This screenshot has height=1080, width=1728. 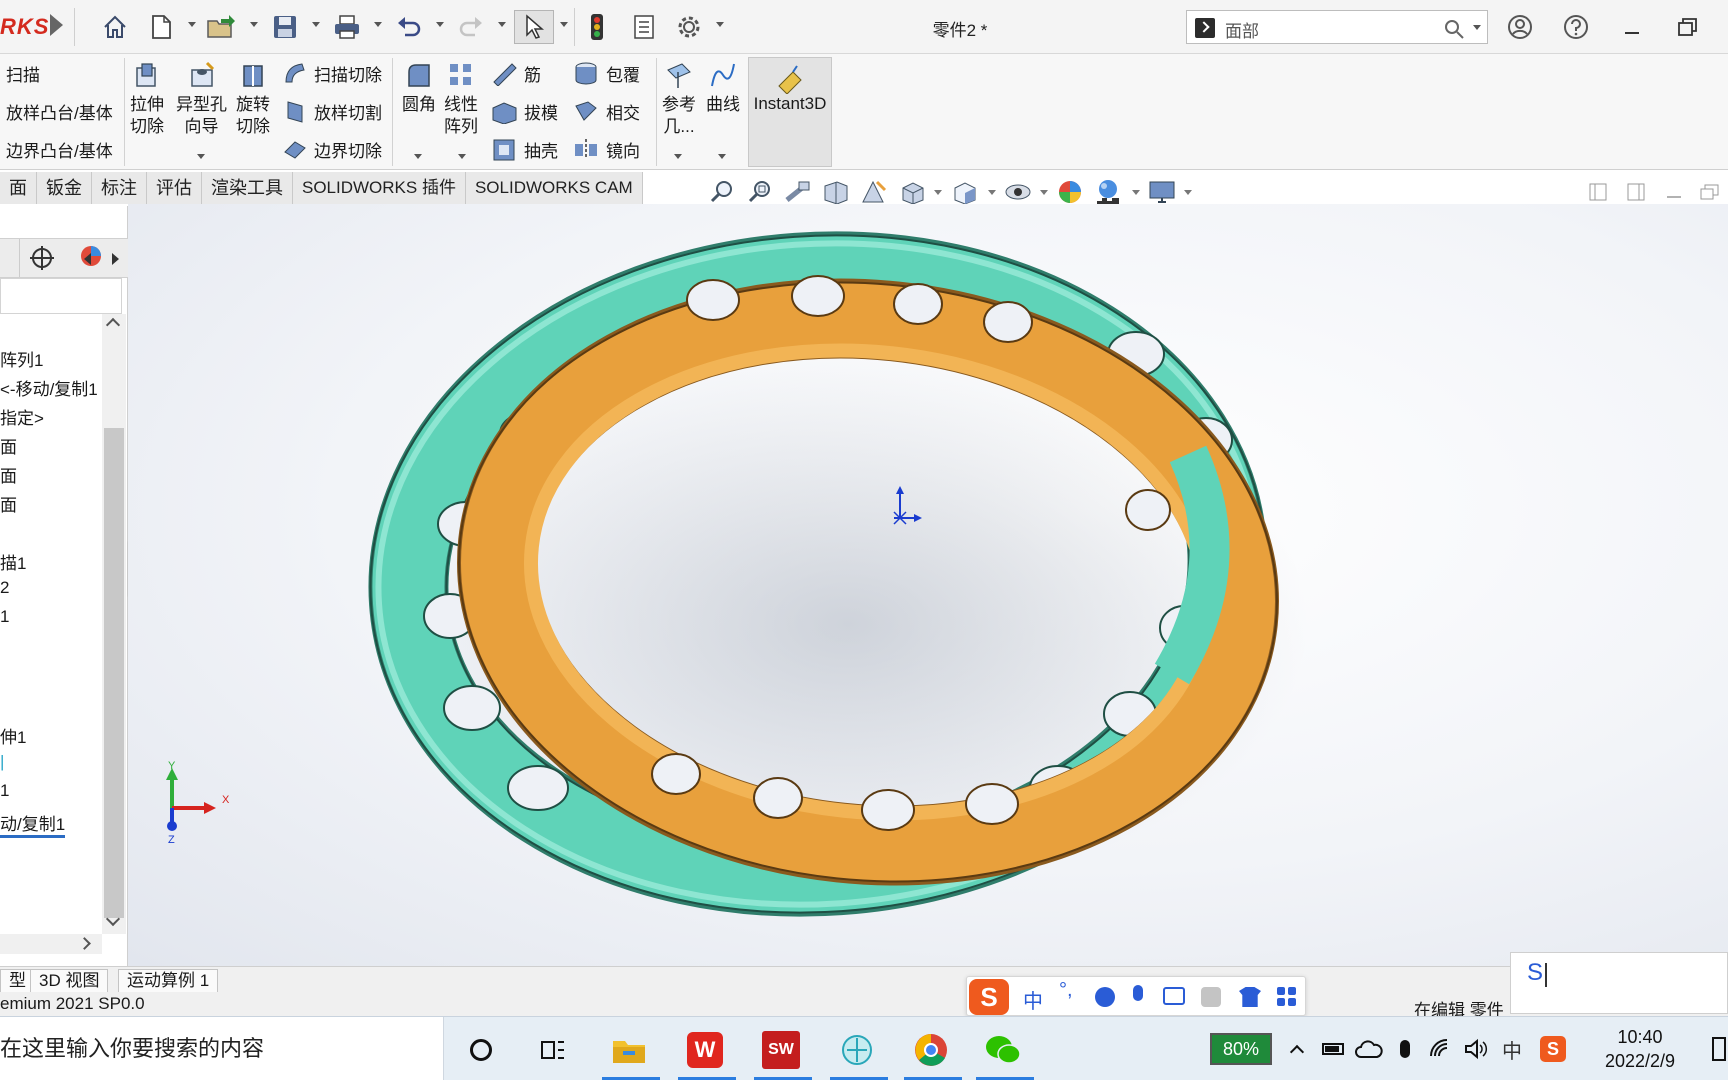 What do you see at coordinates (114, 673) in the screenshot?
I see `scrollbar-thumb` at bounding box center [114, 673].